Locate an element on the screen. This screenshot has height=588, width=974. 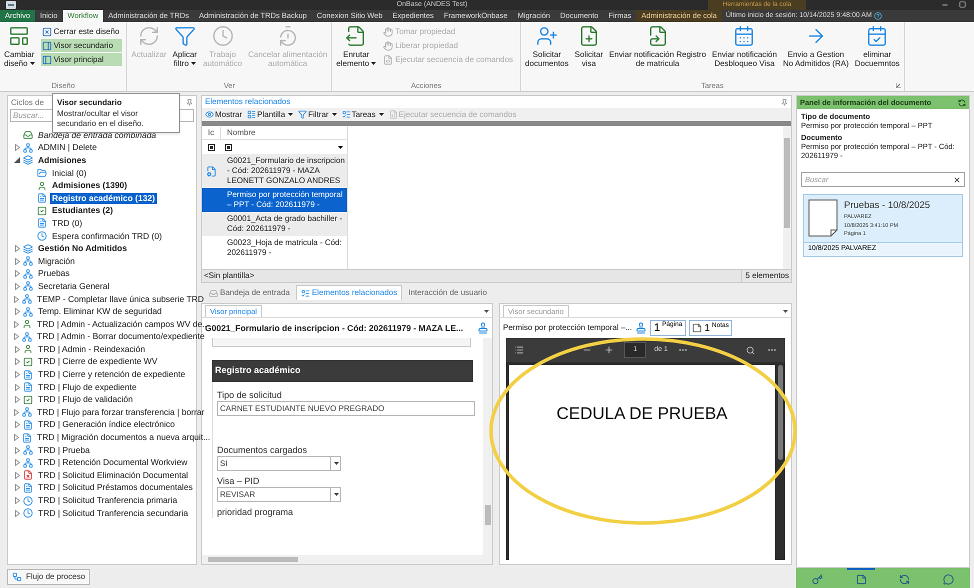
ribbon-button: Enrutar elemento is located at coordinates (356, 46).